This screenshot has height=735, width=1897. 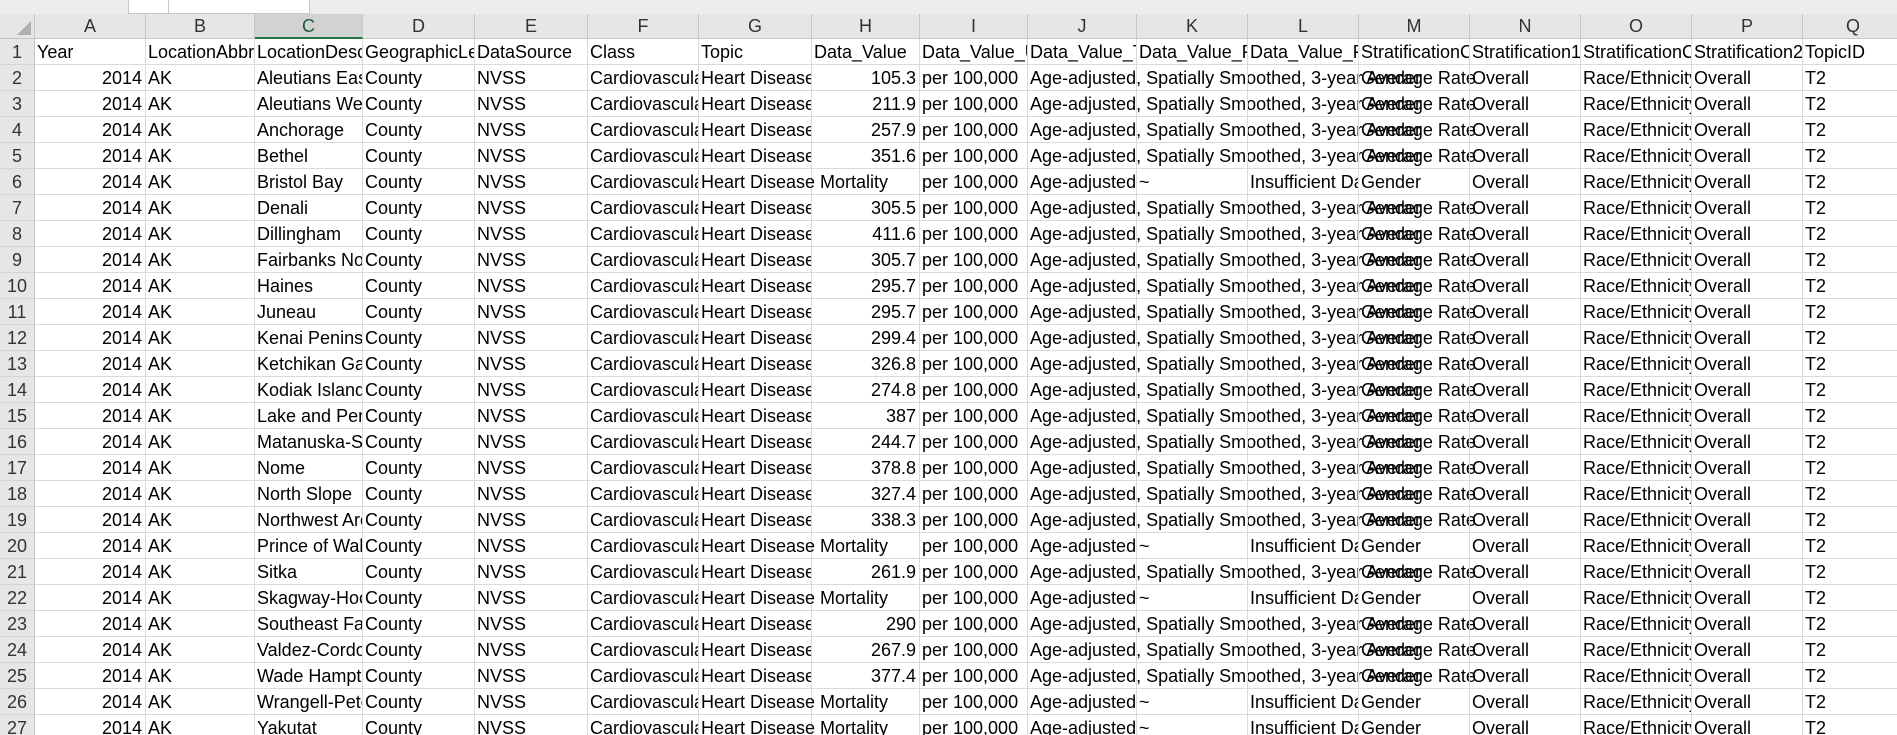 What do you see at coordinates (309, 338) in the screenshot?
I see `data-cell: Kenai Peninsula` at bounding box center [309, 338].